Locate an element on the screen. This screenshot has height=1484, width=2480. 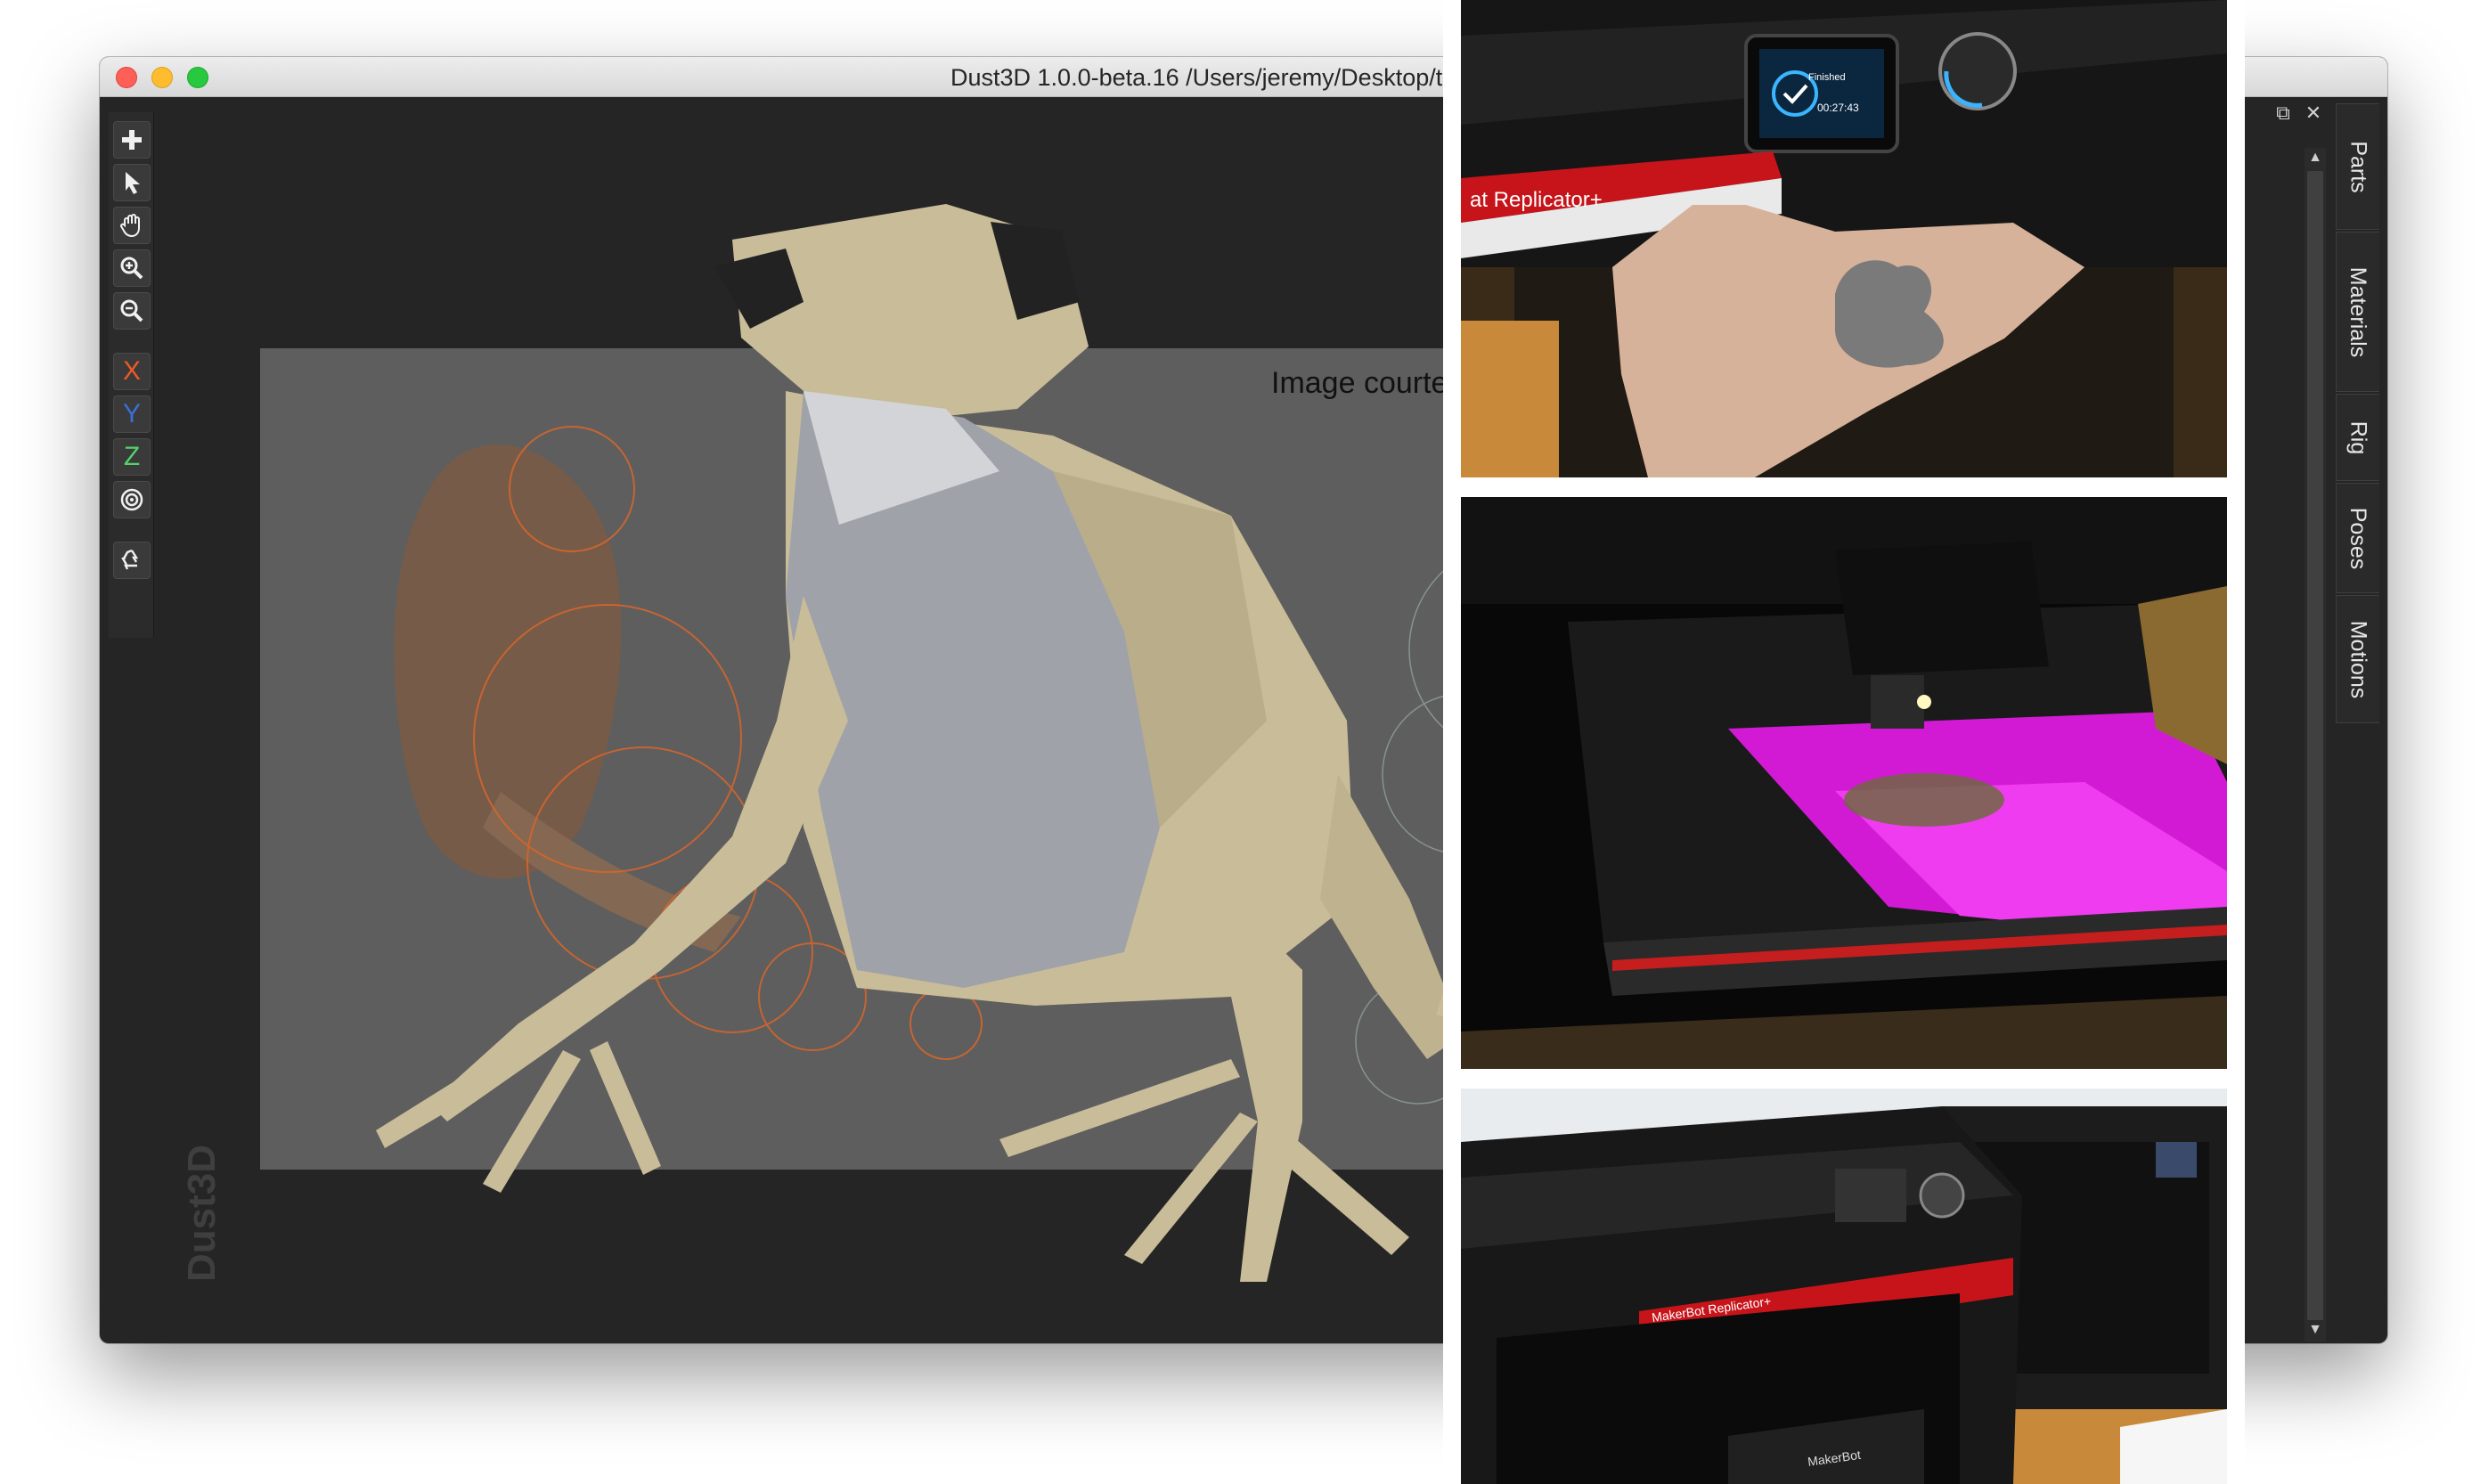
tab-motions: Motions is located at coordinates (2357, 659).